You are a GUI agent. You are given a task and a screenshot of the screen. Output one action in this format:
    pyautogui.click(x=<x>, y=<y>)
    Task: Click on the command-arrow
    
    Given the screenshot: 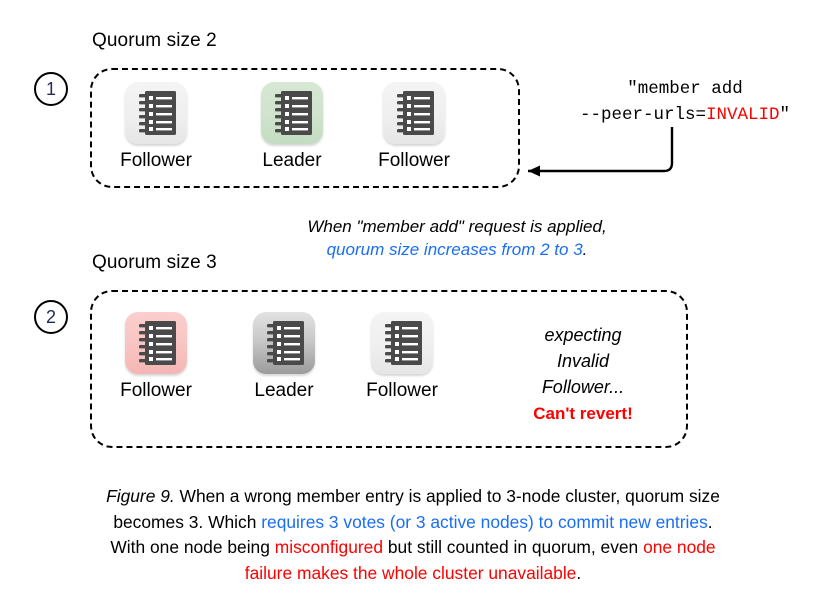 What is the action you would take?
    pyautogui.click(x=601, y=152)
    